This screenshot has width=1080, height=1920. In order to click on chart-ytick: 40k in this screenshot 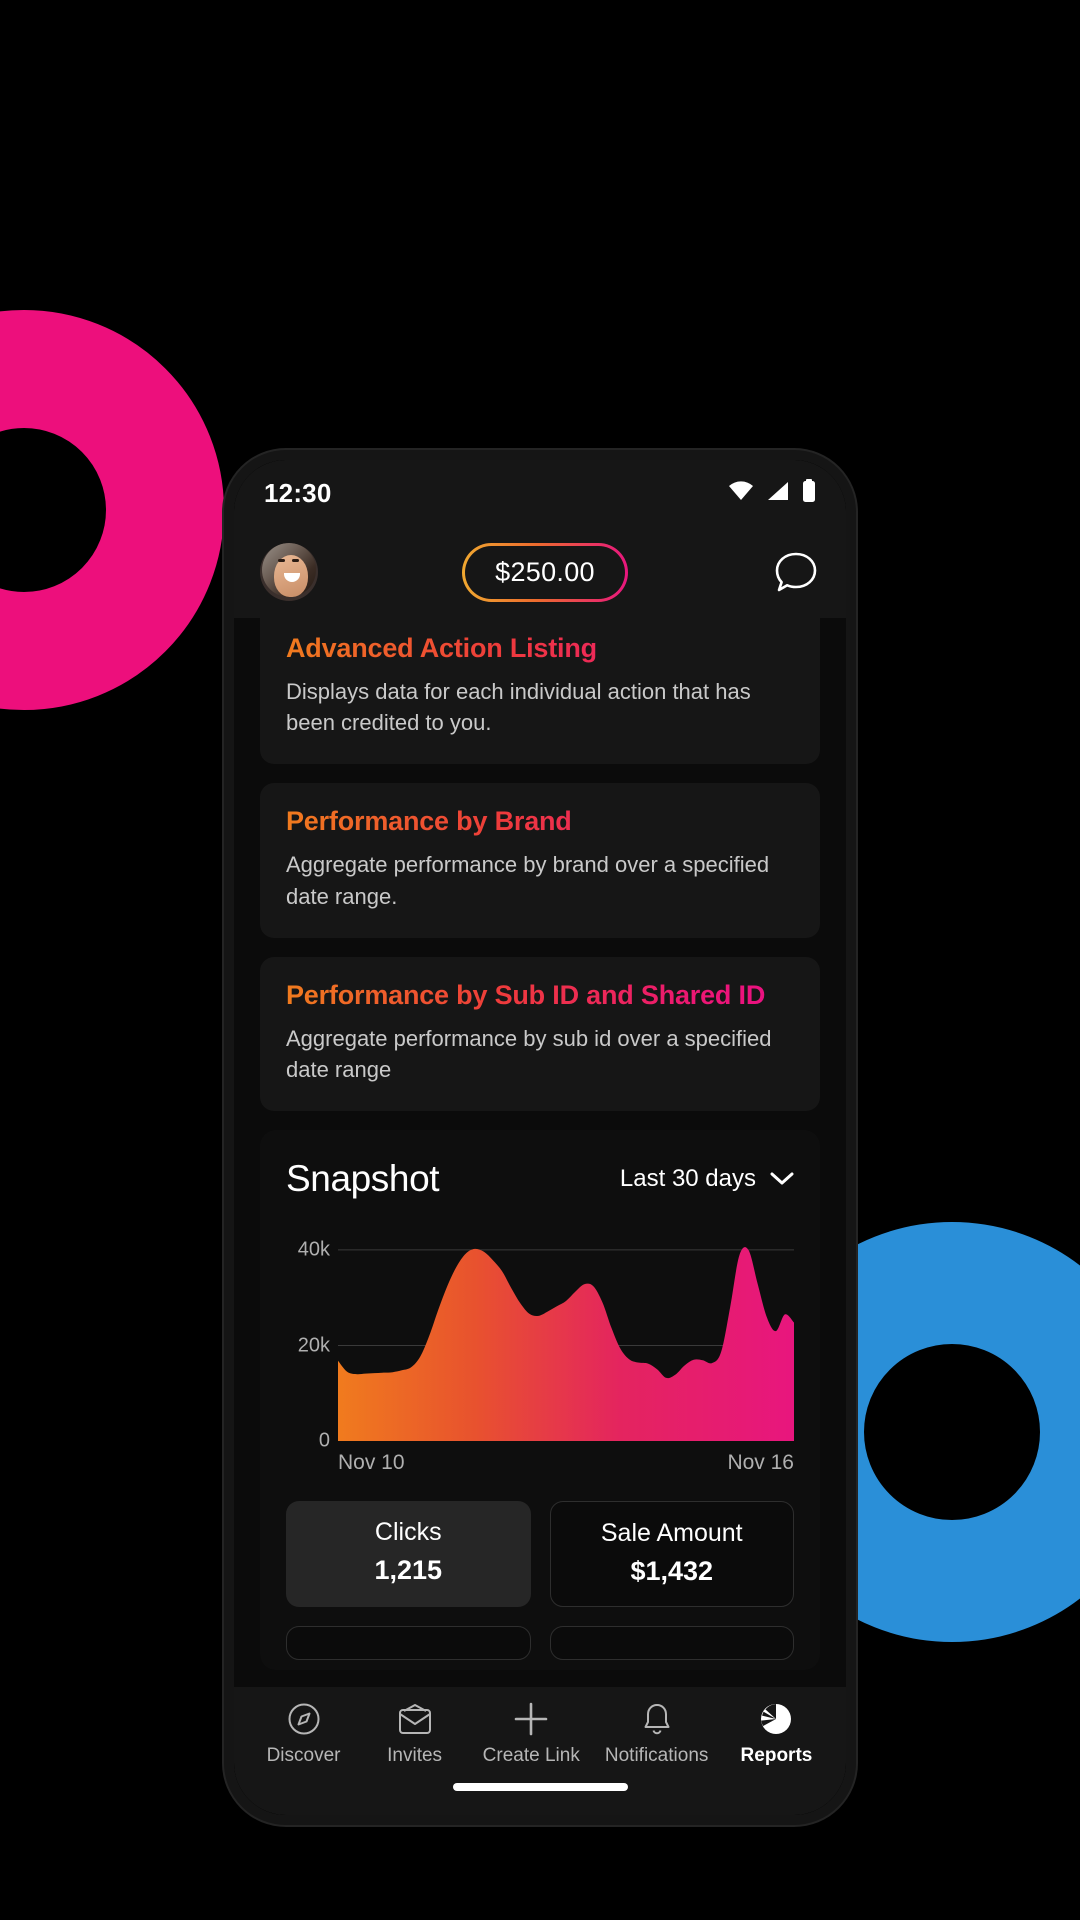, I will do `click(313, 1249)`.